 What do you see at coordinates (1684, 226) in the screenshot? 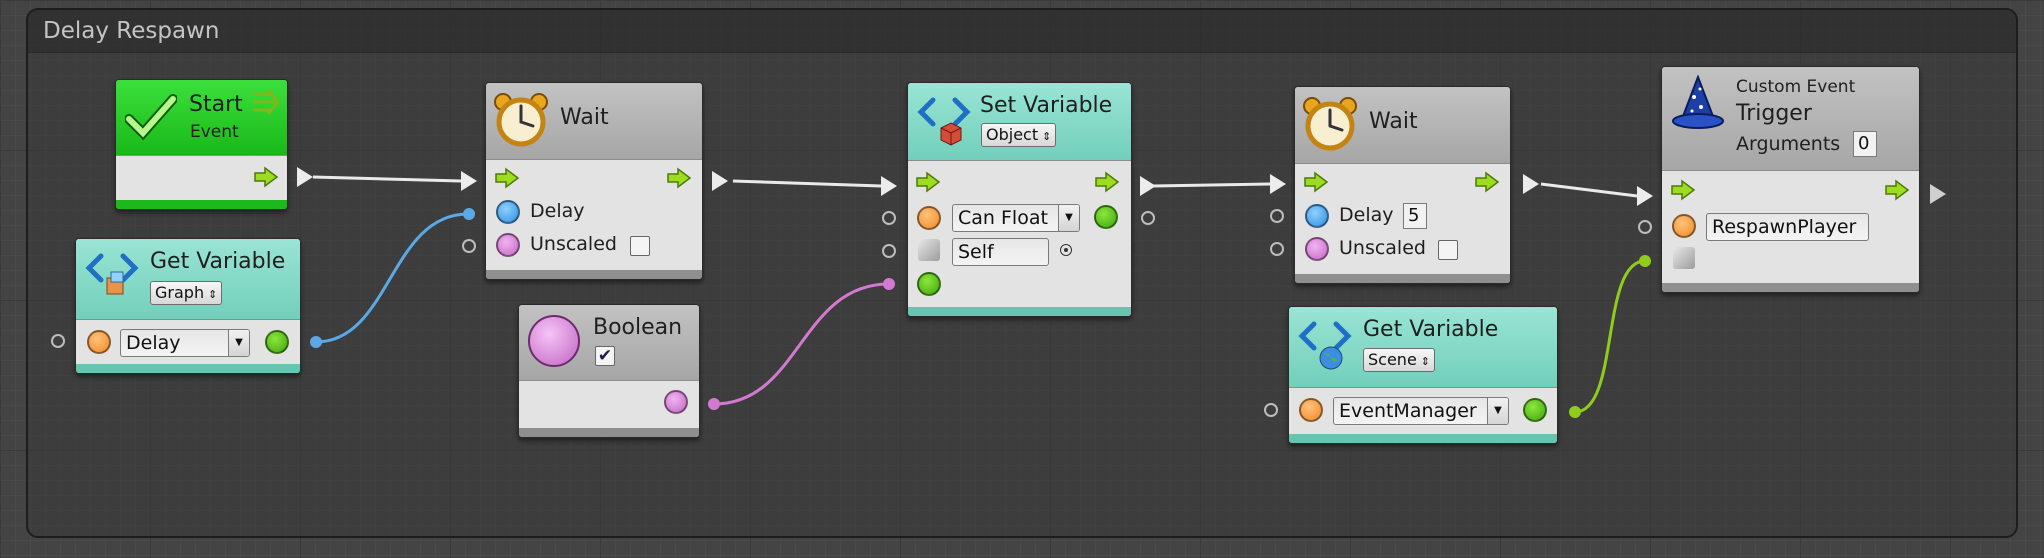
I see `event-name-input-port` at bounding box center [1684, 226].